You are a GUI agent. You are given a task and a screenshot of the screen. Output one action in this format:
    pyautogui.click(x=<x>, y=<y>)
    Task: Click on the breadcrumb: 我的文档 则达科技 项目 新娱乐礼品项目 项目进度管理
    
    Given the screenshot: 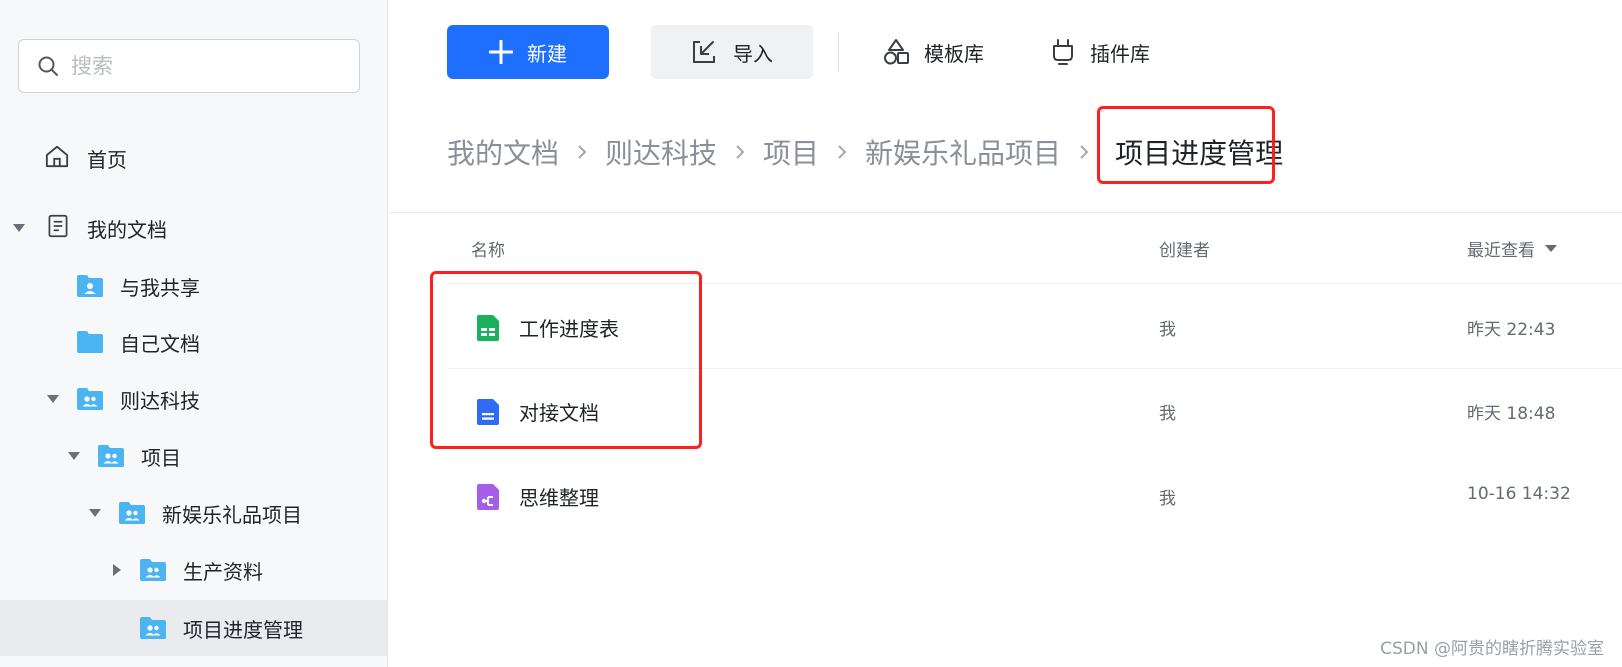 What is the action you would take?
    pyautogui.click(x=869, y=145)
    